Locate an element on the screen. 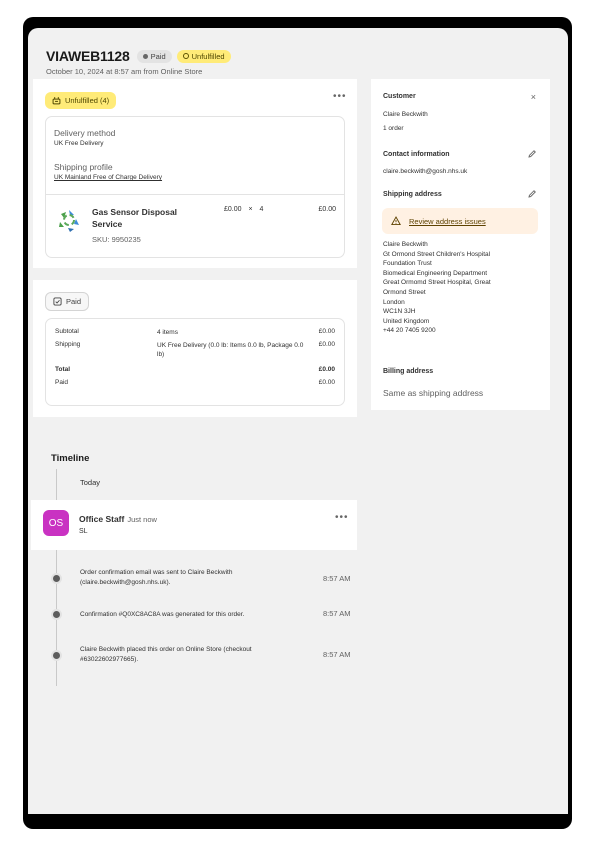  payment-status-badge: Paid is located at coordinates (154, 56).